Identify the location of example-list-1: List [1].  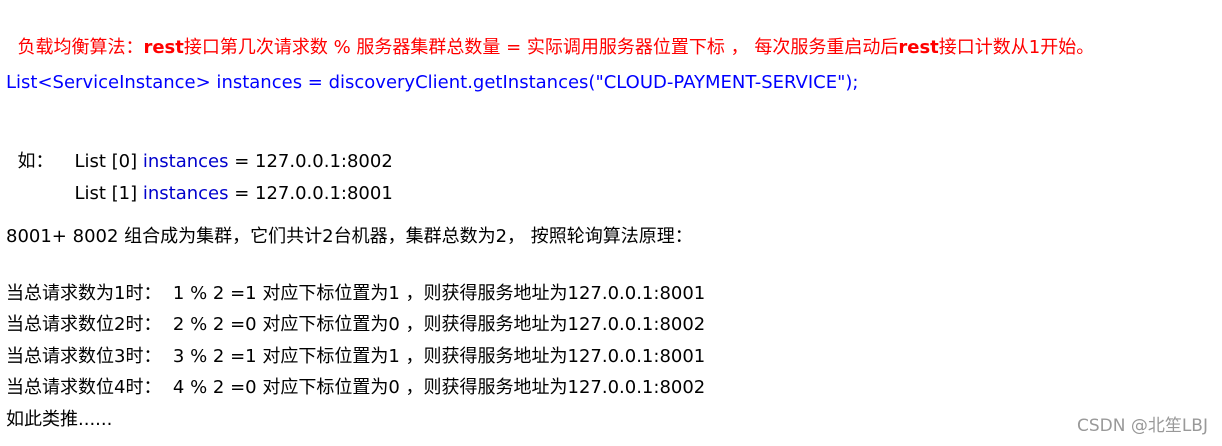
(108, 193).